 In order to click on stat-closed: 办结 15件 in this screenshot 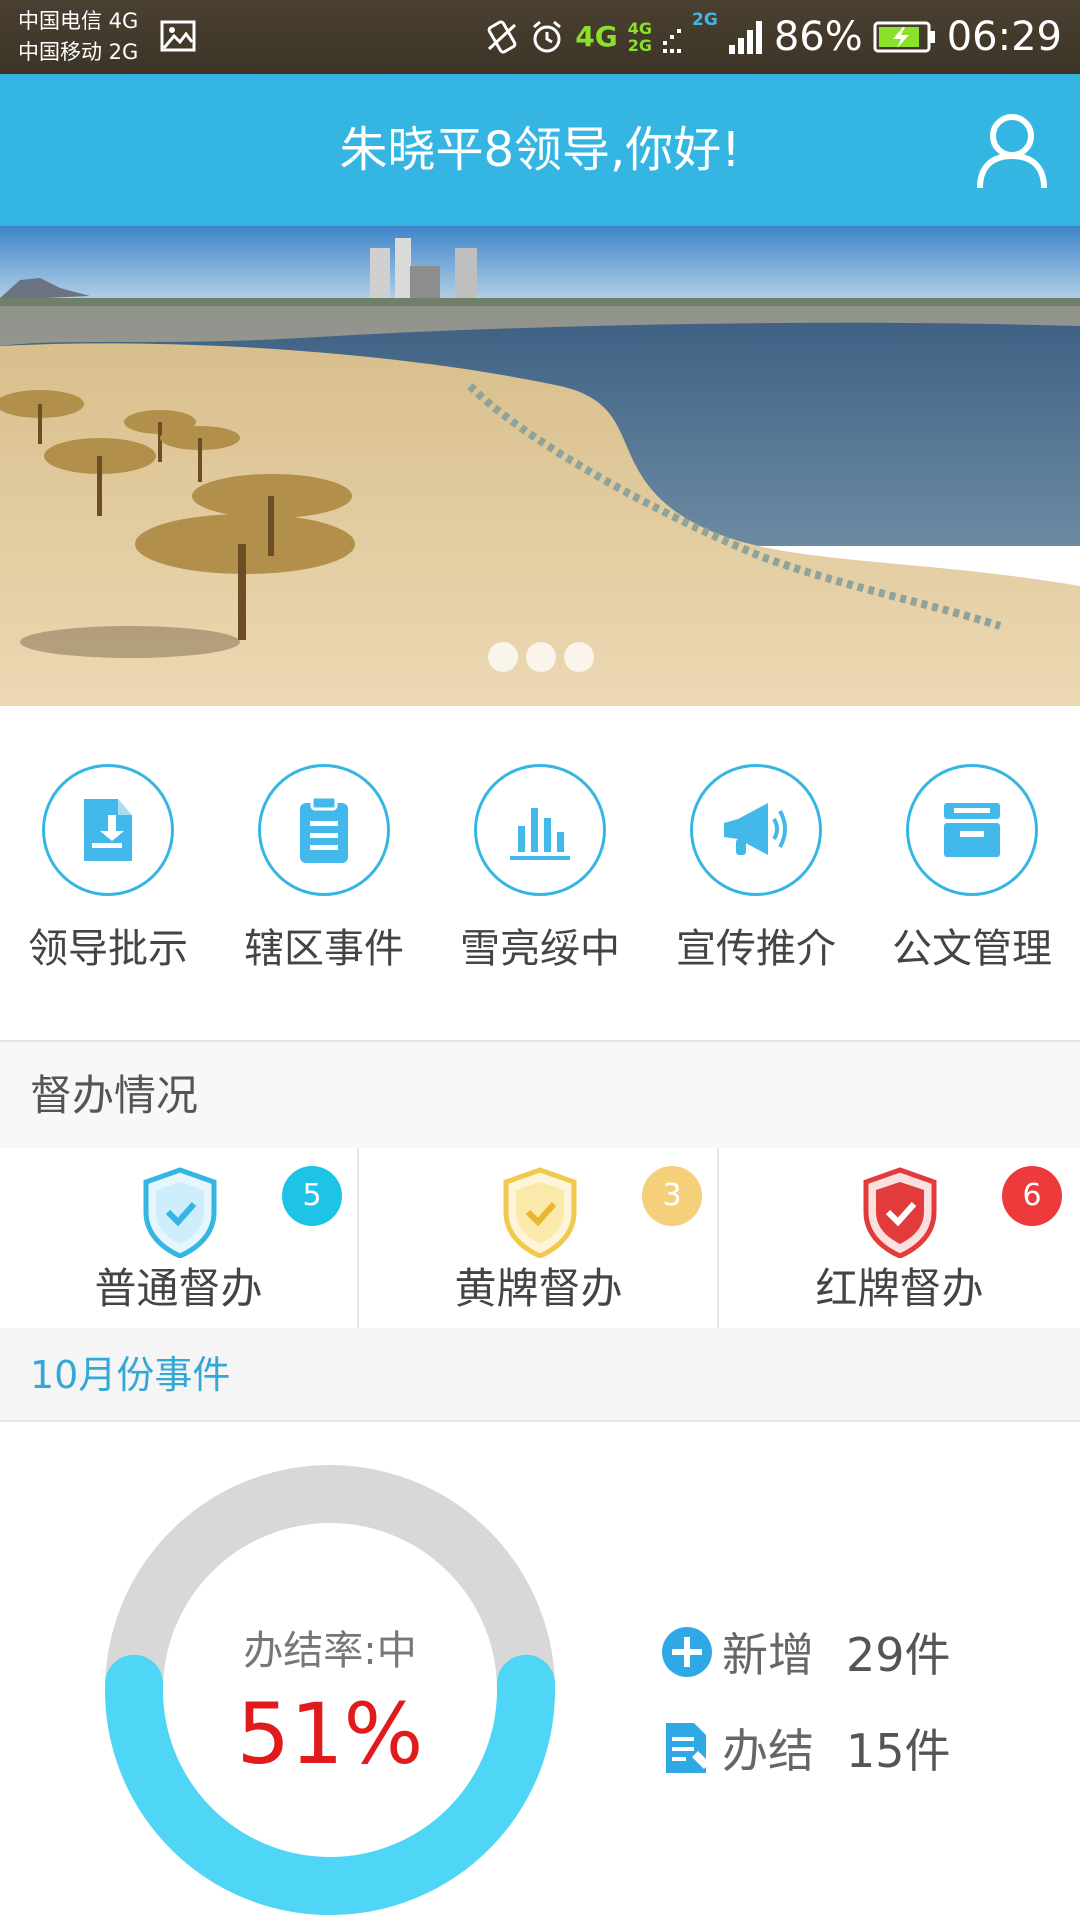, I will do `click(805, 1748)`.